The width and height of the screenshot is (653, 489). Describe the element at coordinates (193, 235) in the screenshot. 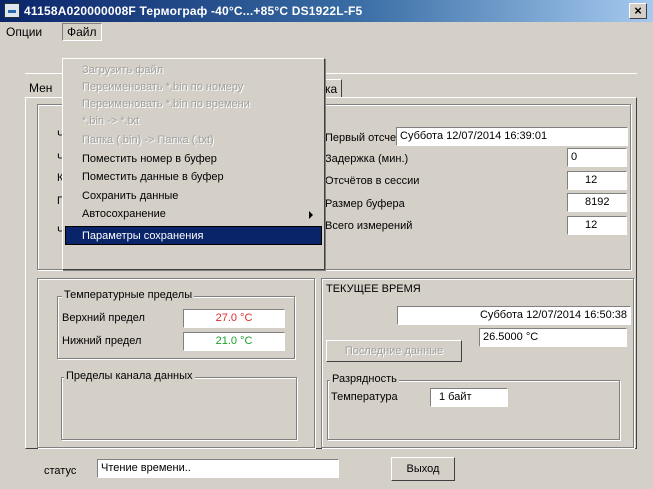

I see `menu-item-save-settings: Параметры сохранения` at that location.